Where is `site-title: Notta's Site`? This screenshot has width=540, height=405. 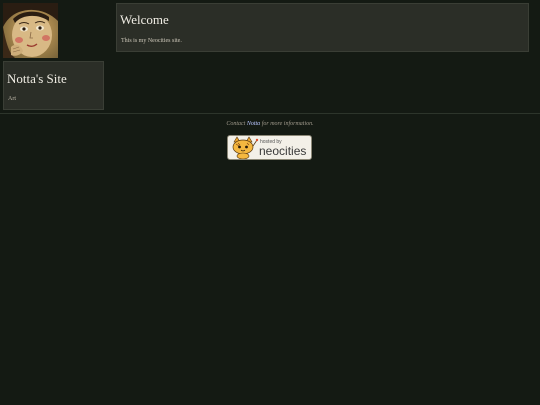 site-title: Notta's Site is located at coordinates (37, 78).